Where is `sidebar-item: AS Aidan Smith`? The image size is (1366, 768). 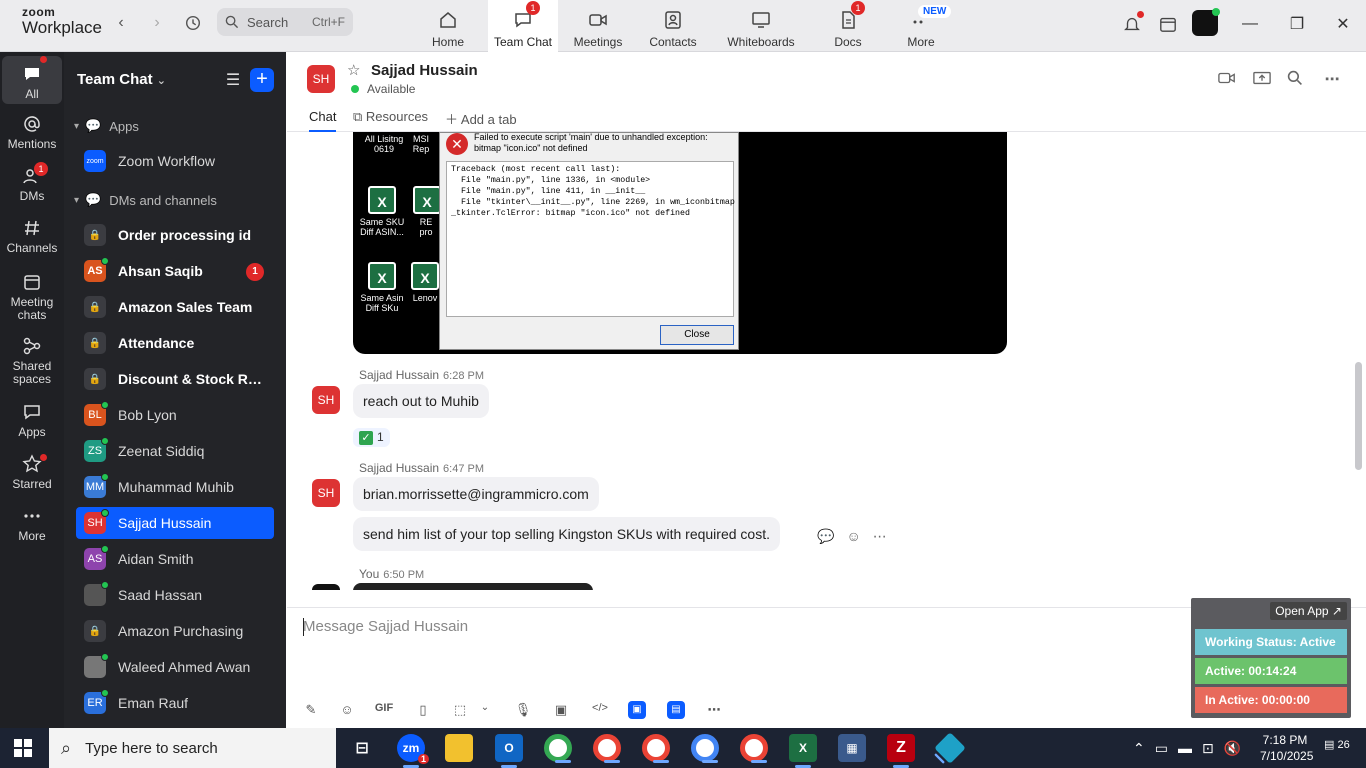 sidebar-item: AS Aidan Smith is located at coordinates (175, 559).